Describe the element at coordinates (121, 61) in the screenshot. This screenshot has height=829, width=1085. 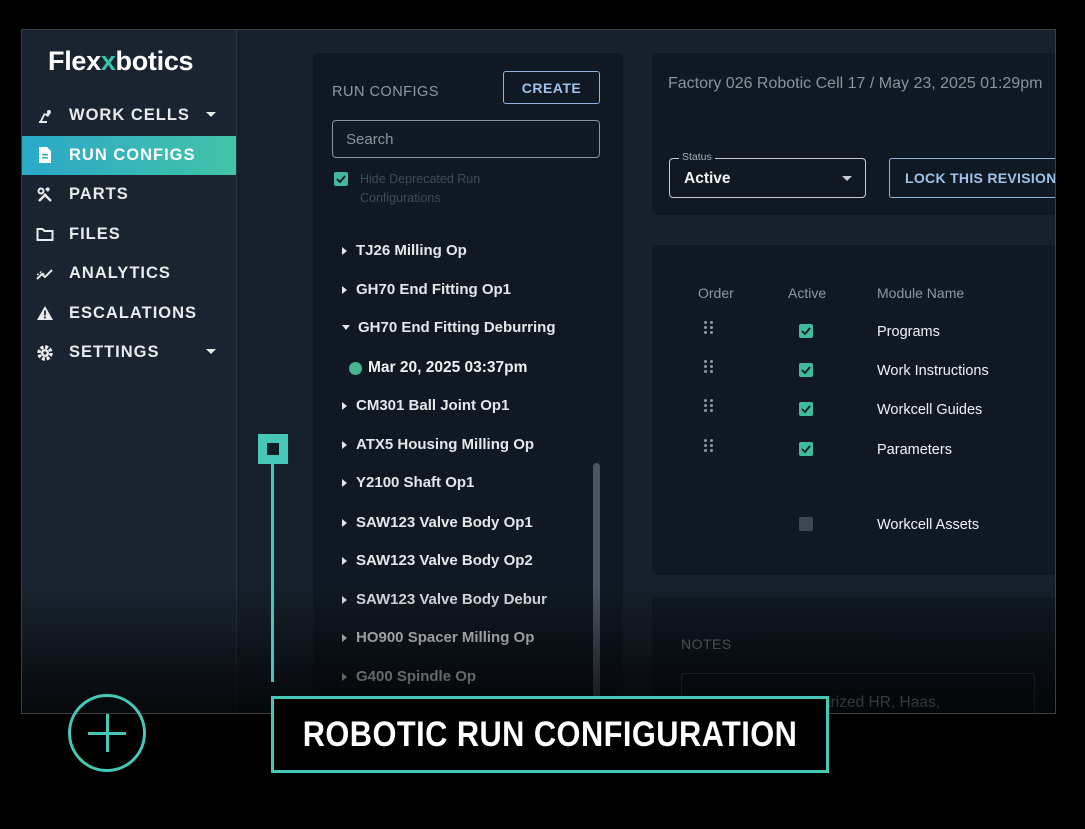
I see `logo: Flexxbotics` at that location.